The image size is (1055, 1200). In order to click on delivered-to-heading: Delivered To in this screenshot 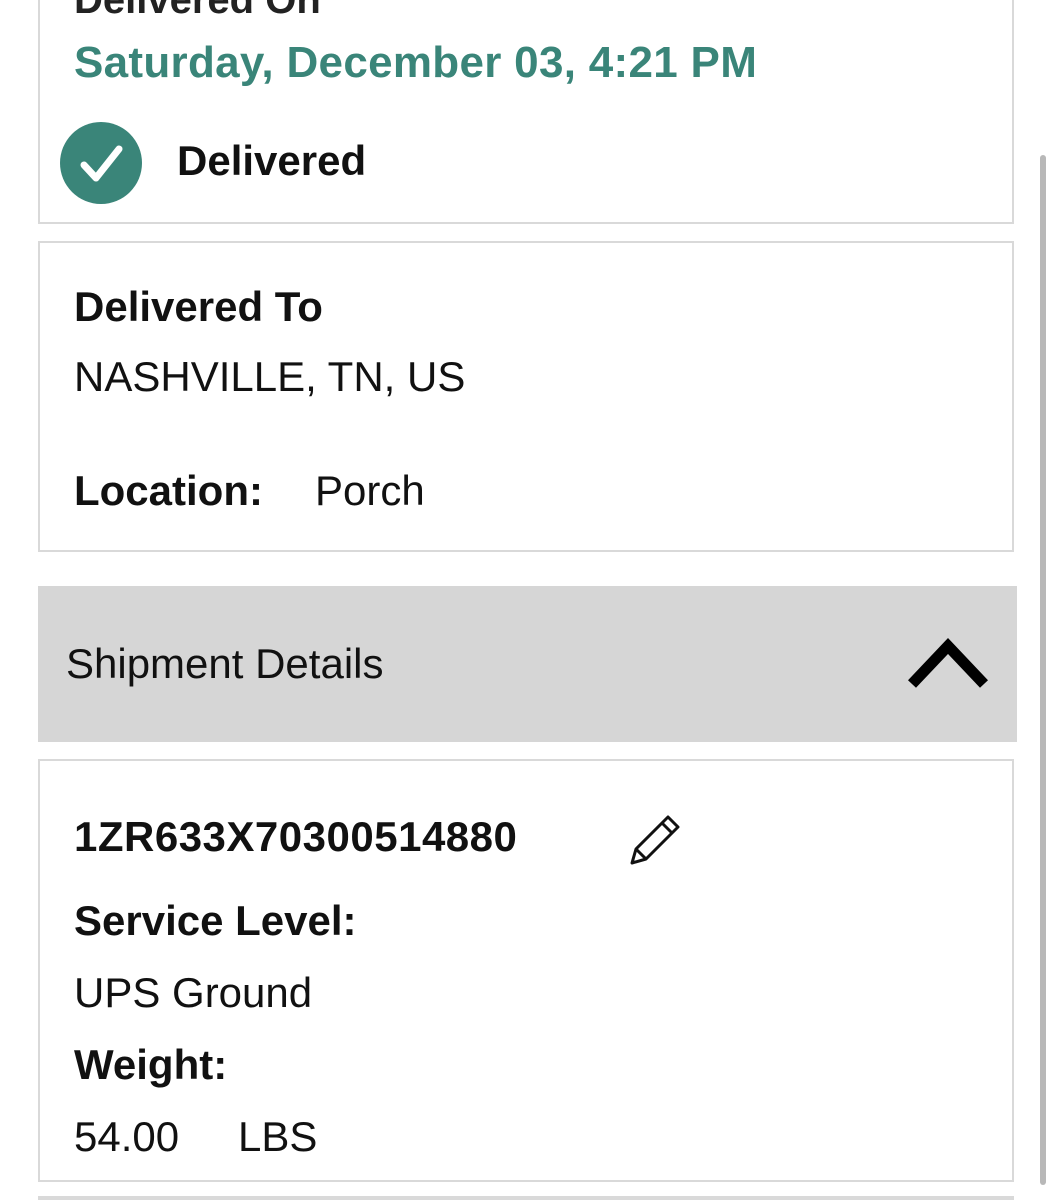, I will do `click(198, 306)`.